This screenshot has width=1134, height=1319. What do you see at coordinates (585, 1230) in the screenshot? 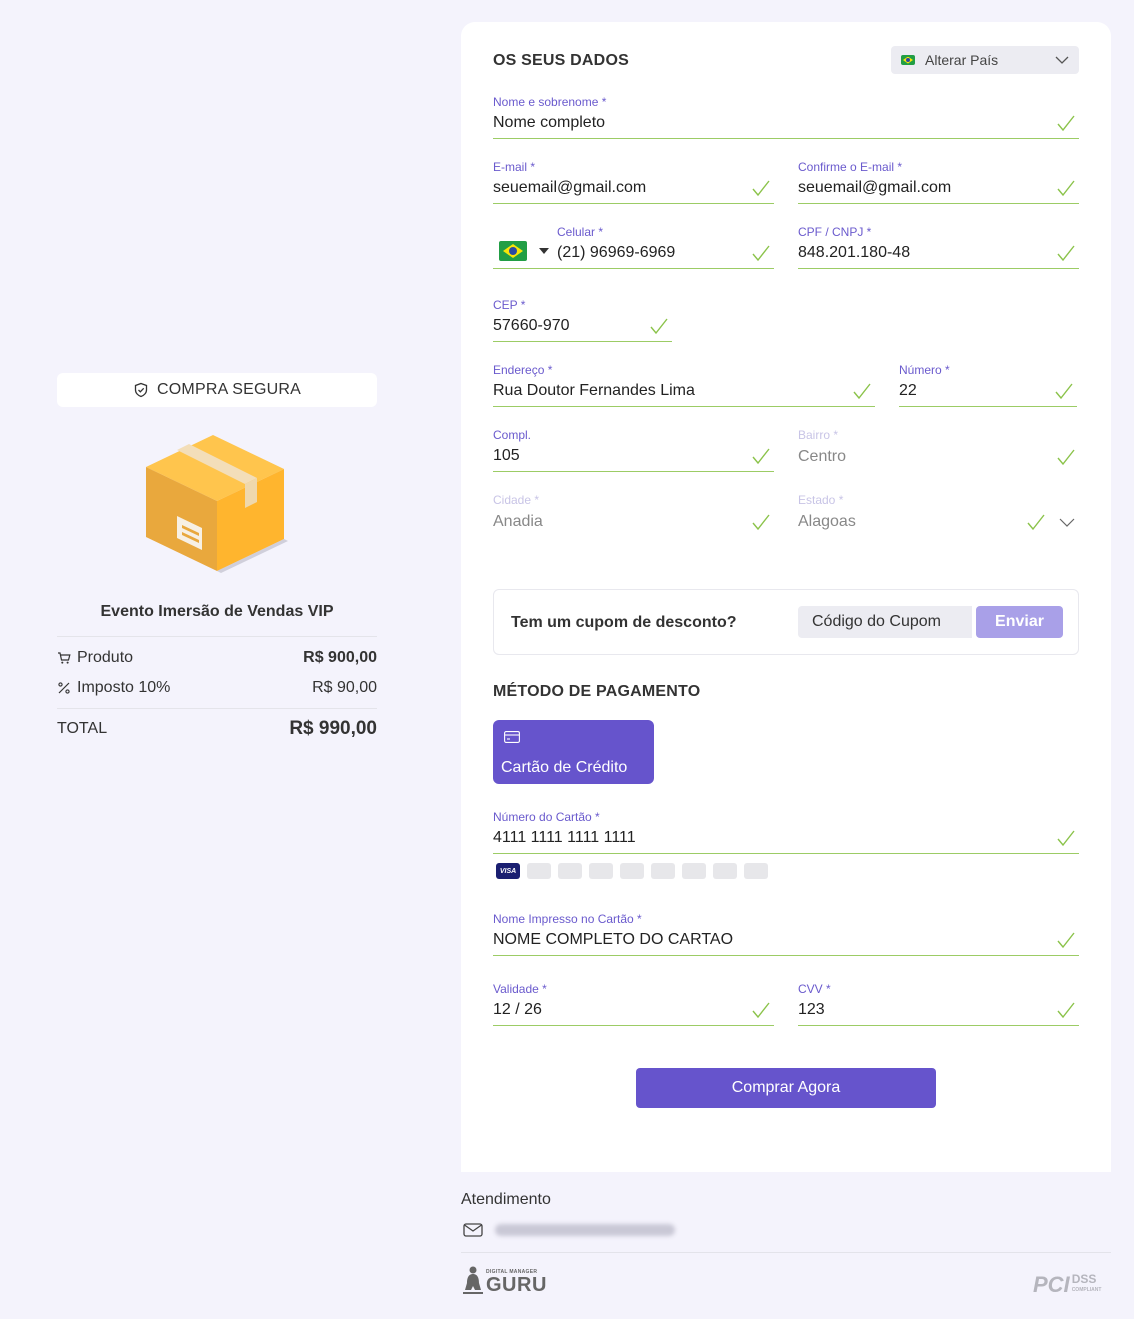
I see `support-email-blurred` at bounding box center [585, 1230].